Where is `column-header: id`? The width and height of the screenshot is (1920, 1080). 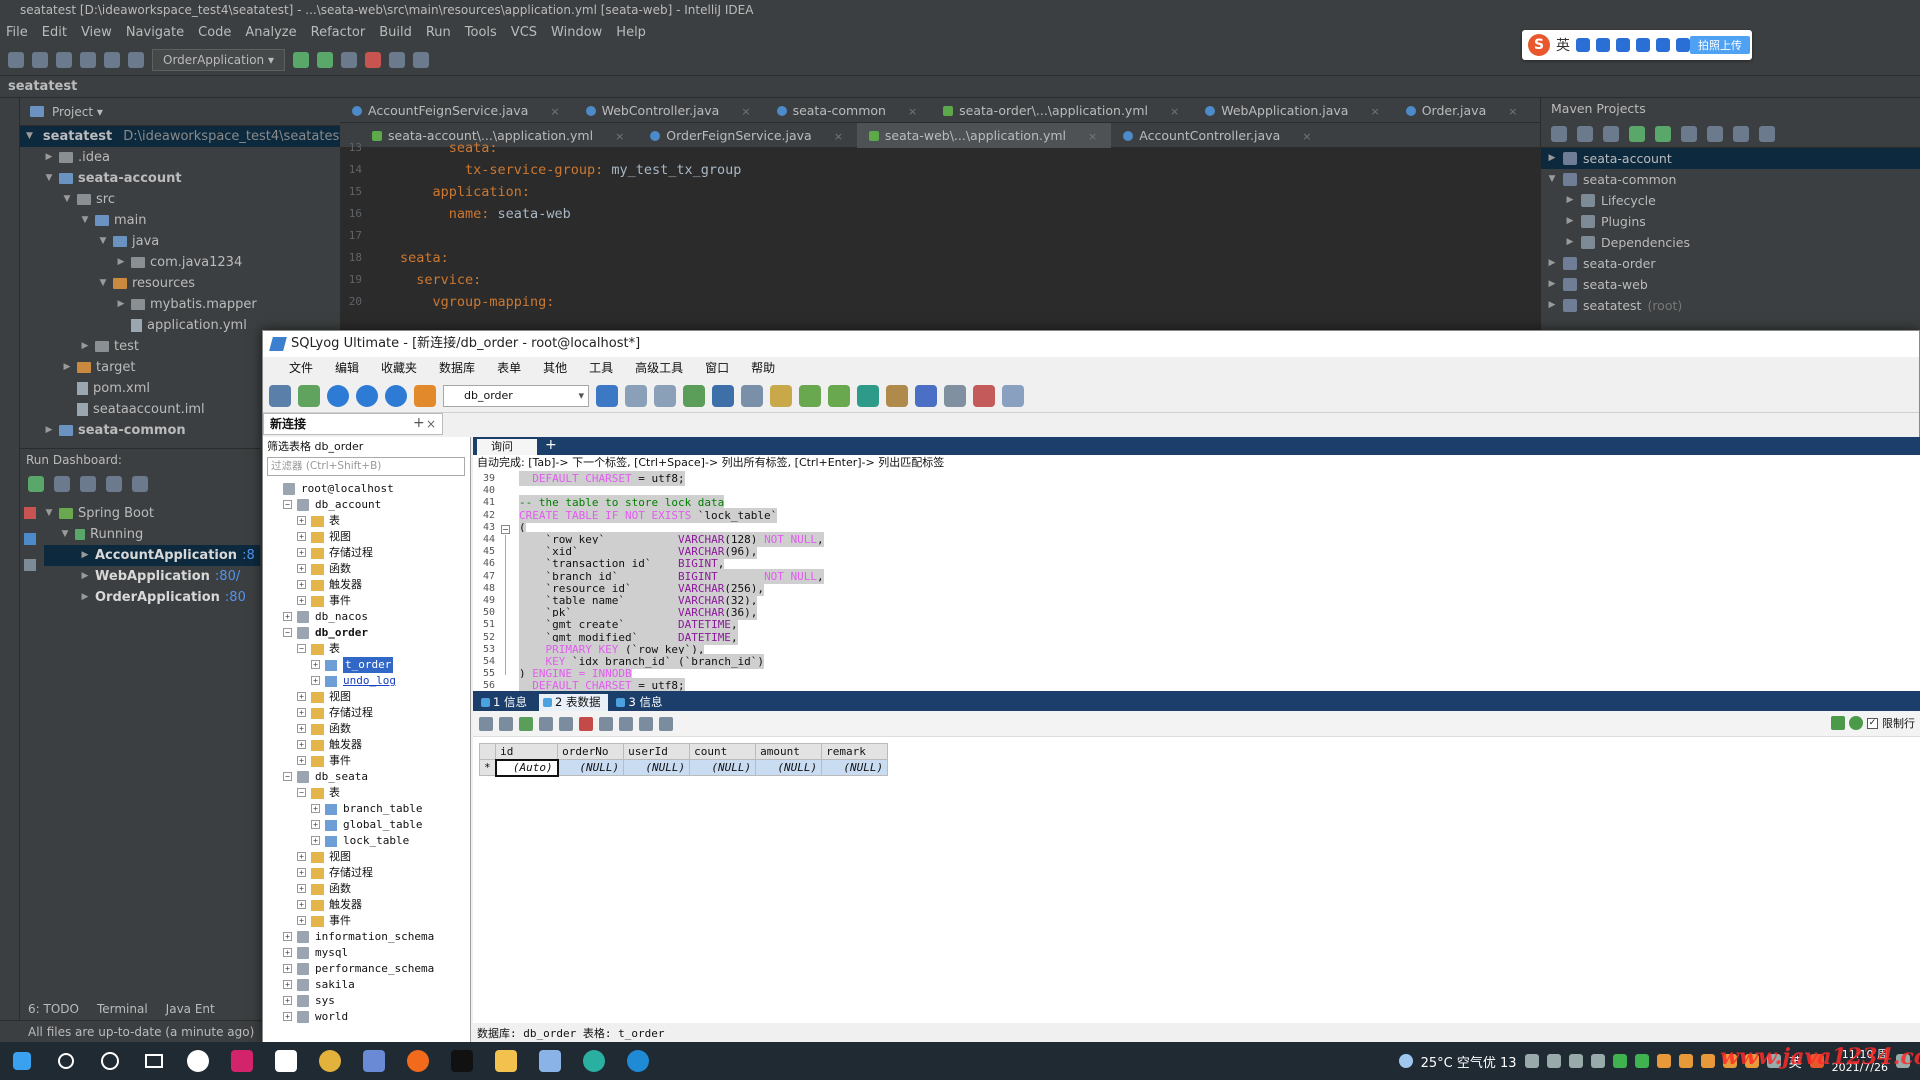 column-header: id is located at coordinates (527, 751).